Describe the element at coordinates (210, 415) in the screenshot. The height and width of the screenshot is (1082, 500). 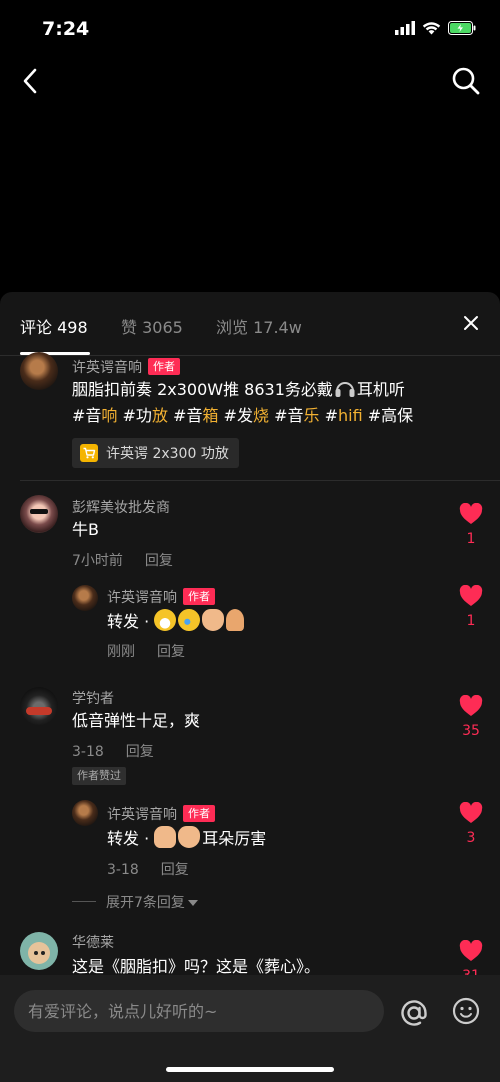
I see `hashtag-part: 箱` at that location.